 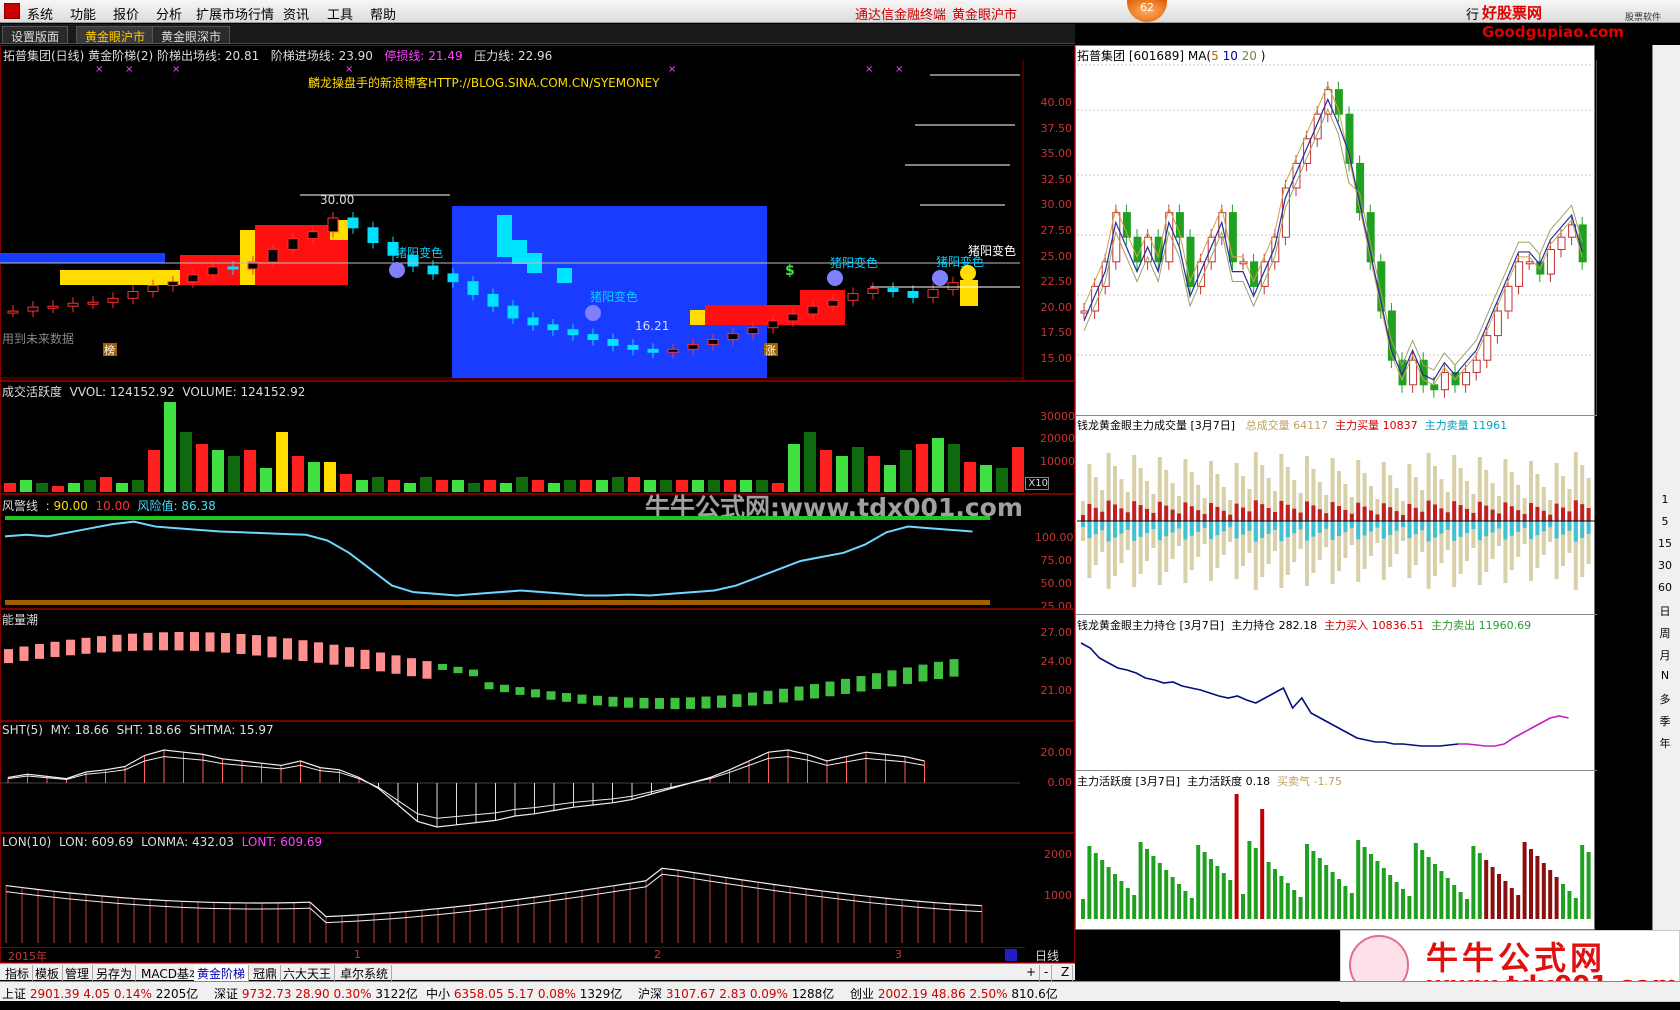 What do you see at coordinates (1665, 524) in the screenshot?
I see `period-button-5: 5` at bounding box center [1665, 524].